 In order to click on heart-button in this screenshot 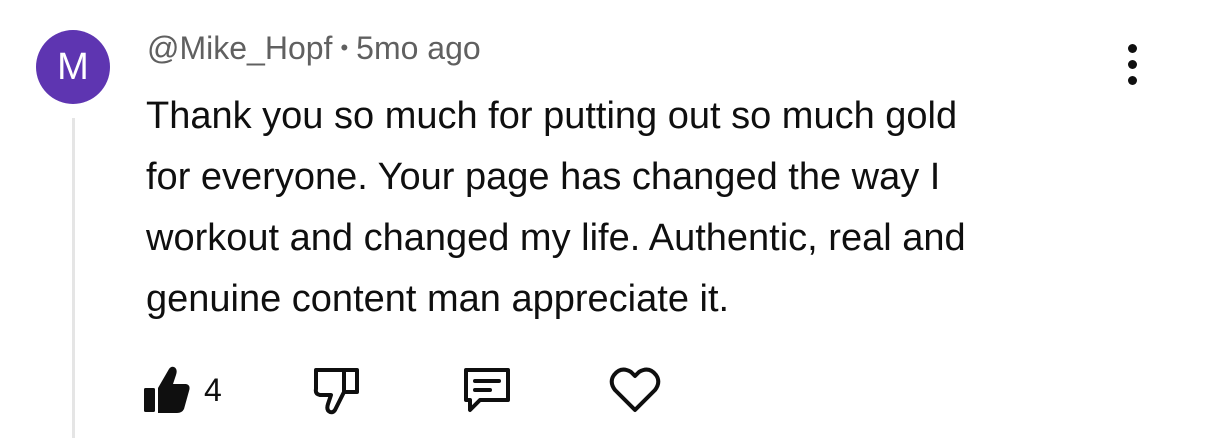, I will do `click(635, 392)`.